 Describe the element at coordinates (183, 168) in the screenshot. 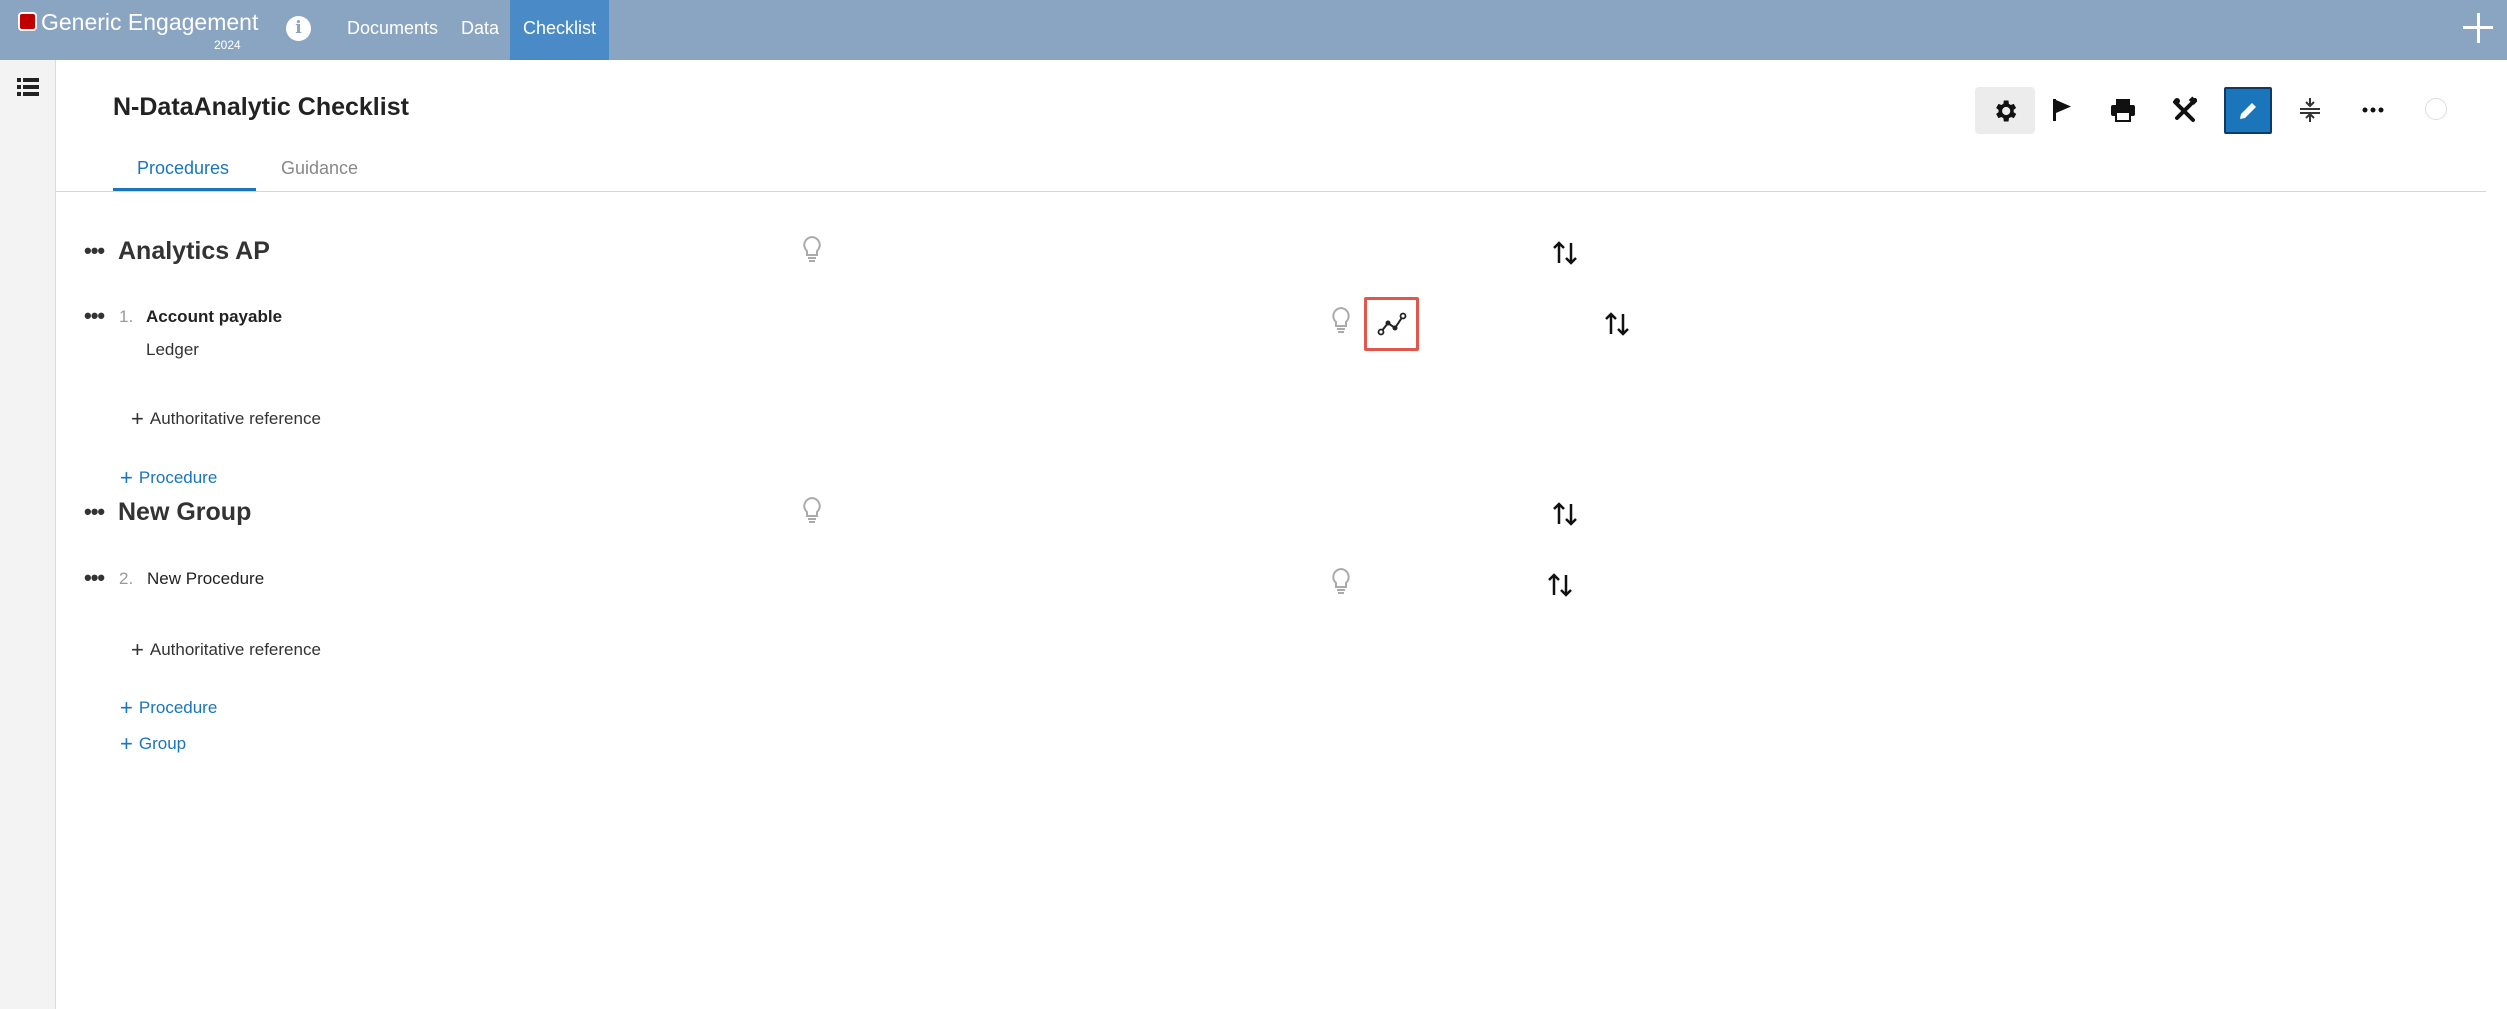

I see `tab-procedures: Procedures` at that location.